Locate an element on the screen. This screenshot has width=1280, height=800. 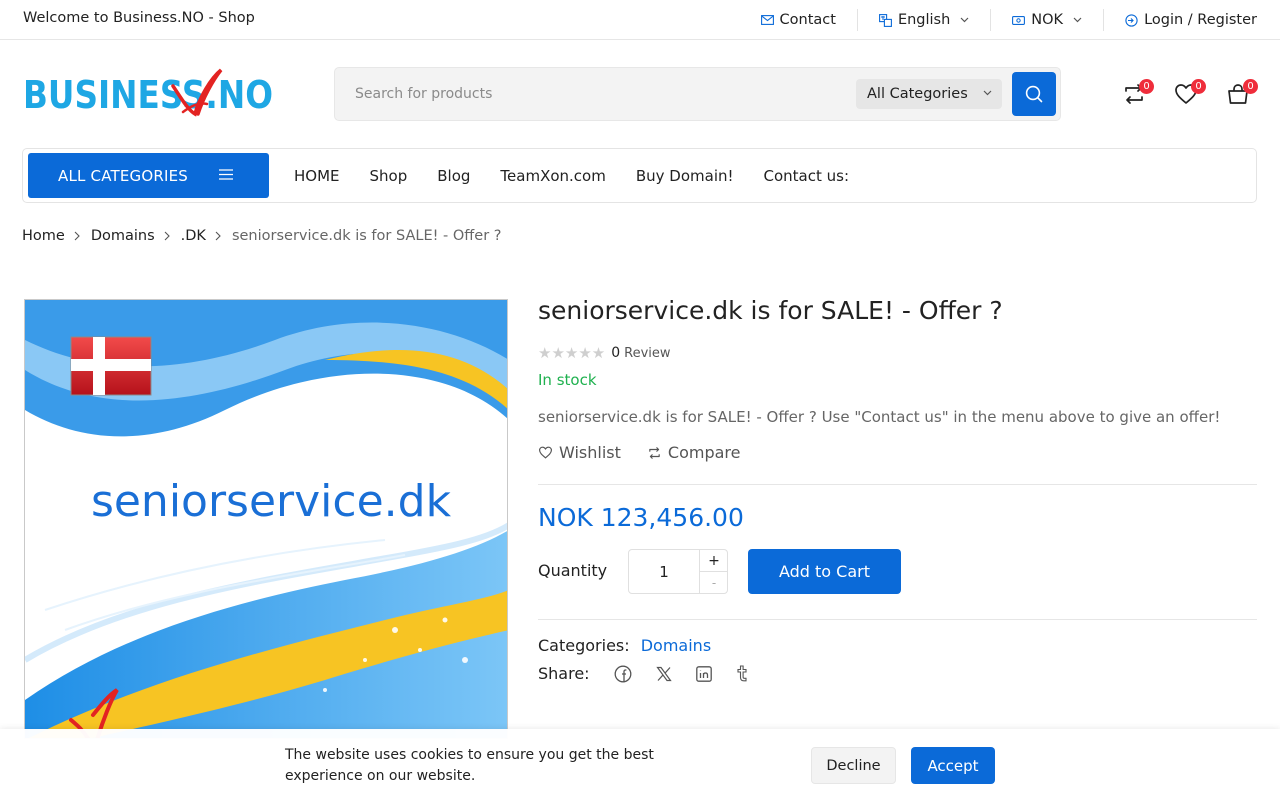
quantity-increase-button: + is located at coordinates (713, 561).